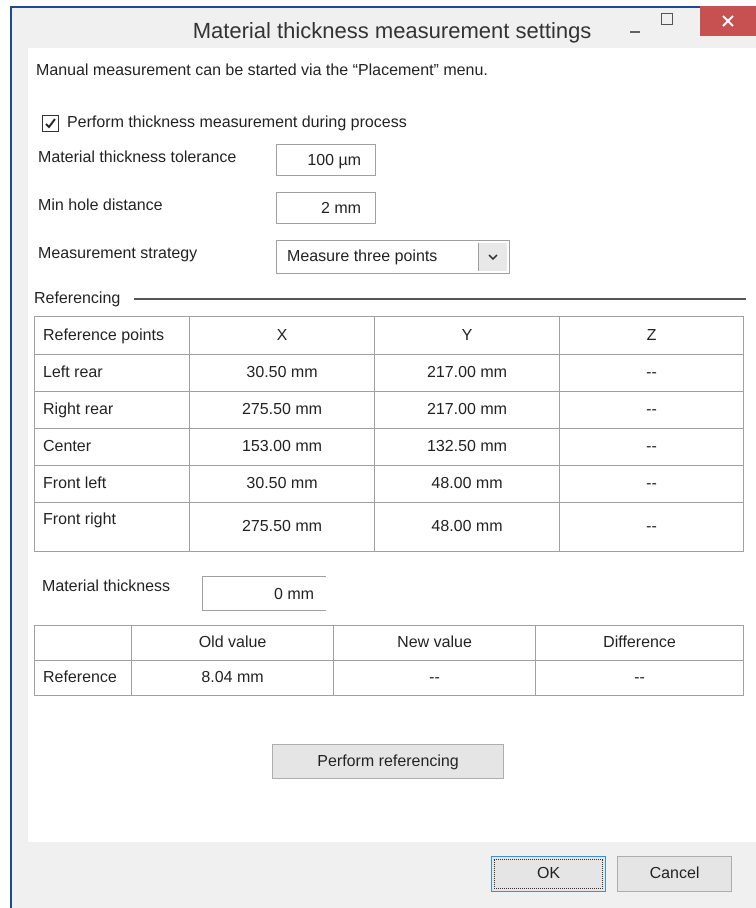 The width and height of the screenshot is (756, 908). What do you see at coordinates (237, 123) in the screenshot?
I see `checkbox-label: Perform thickness measurement during process` at bounding box center [237, 123].